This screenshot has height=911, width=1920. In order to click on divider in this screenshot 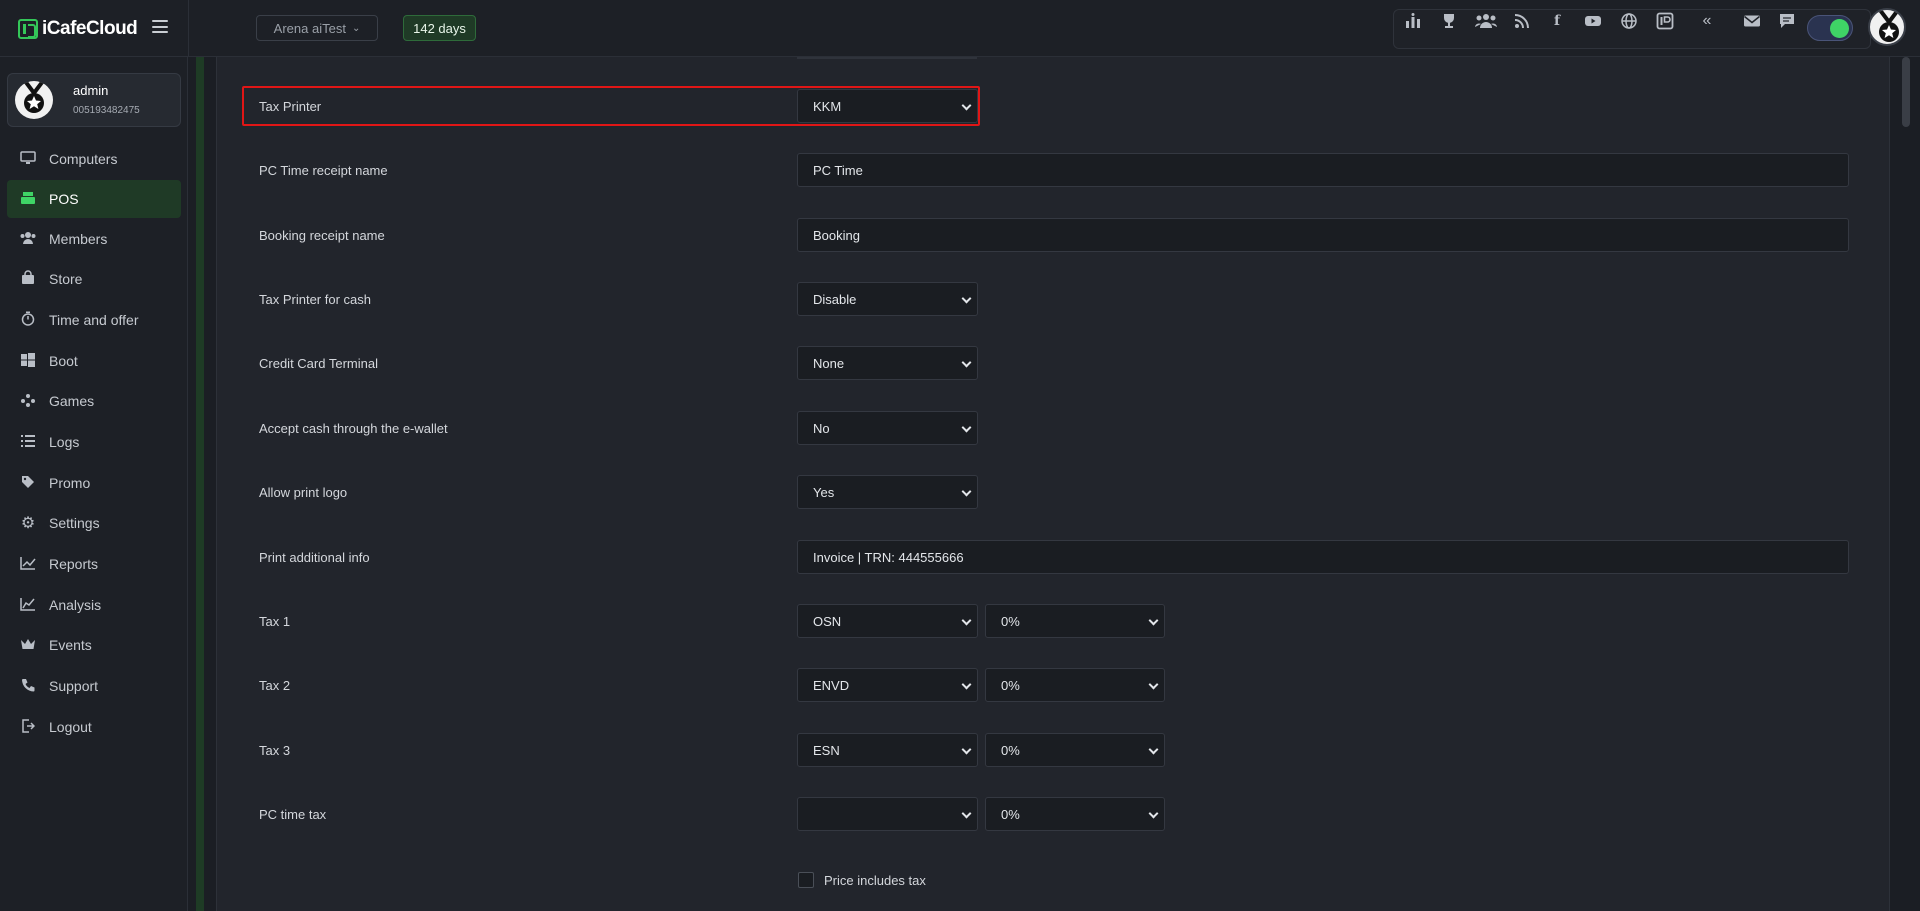, I will do `click(188, 28)`.